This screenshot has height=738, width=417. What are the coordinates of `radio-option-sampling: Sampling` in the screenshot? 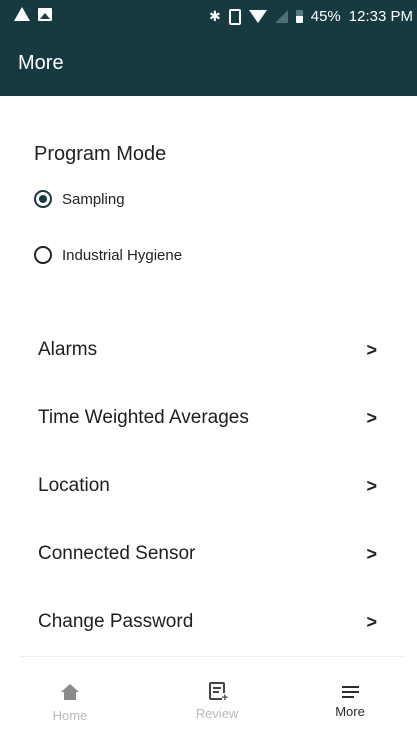 It's located at (79, 199).